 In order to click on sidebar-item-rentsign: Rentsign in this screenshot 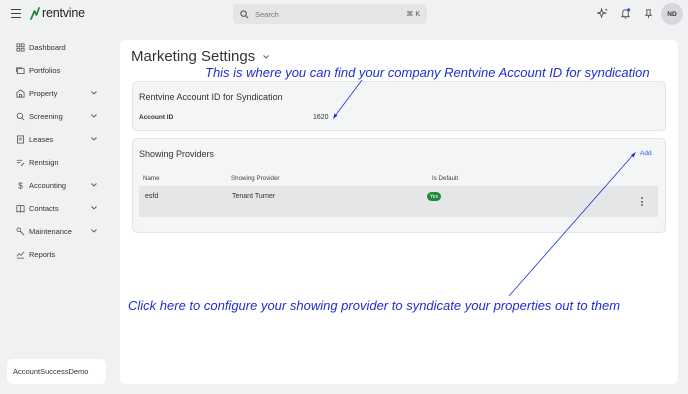, I will do `click(56, 162)`.